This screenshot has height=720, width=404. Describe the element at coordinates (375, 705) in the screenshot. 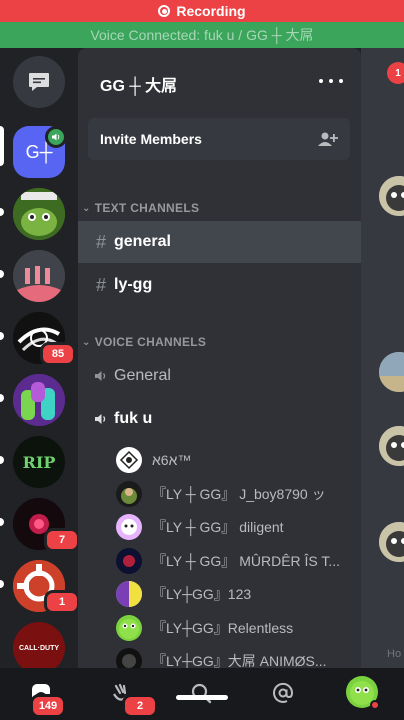

I see `dnd-status-indicator` at that location.